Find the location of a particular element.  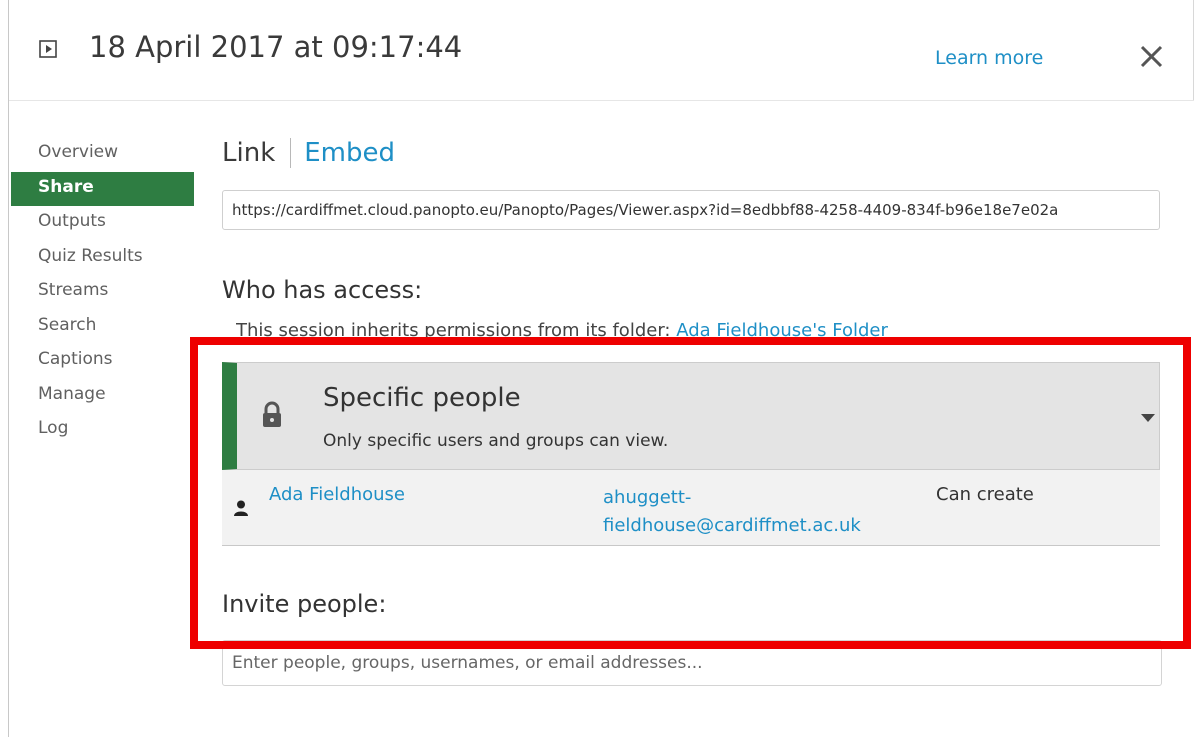

lock-icon is located at coordinates (272, 415).